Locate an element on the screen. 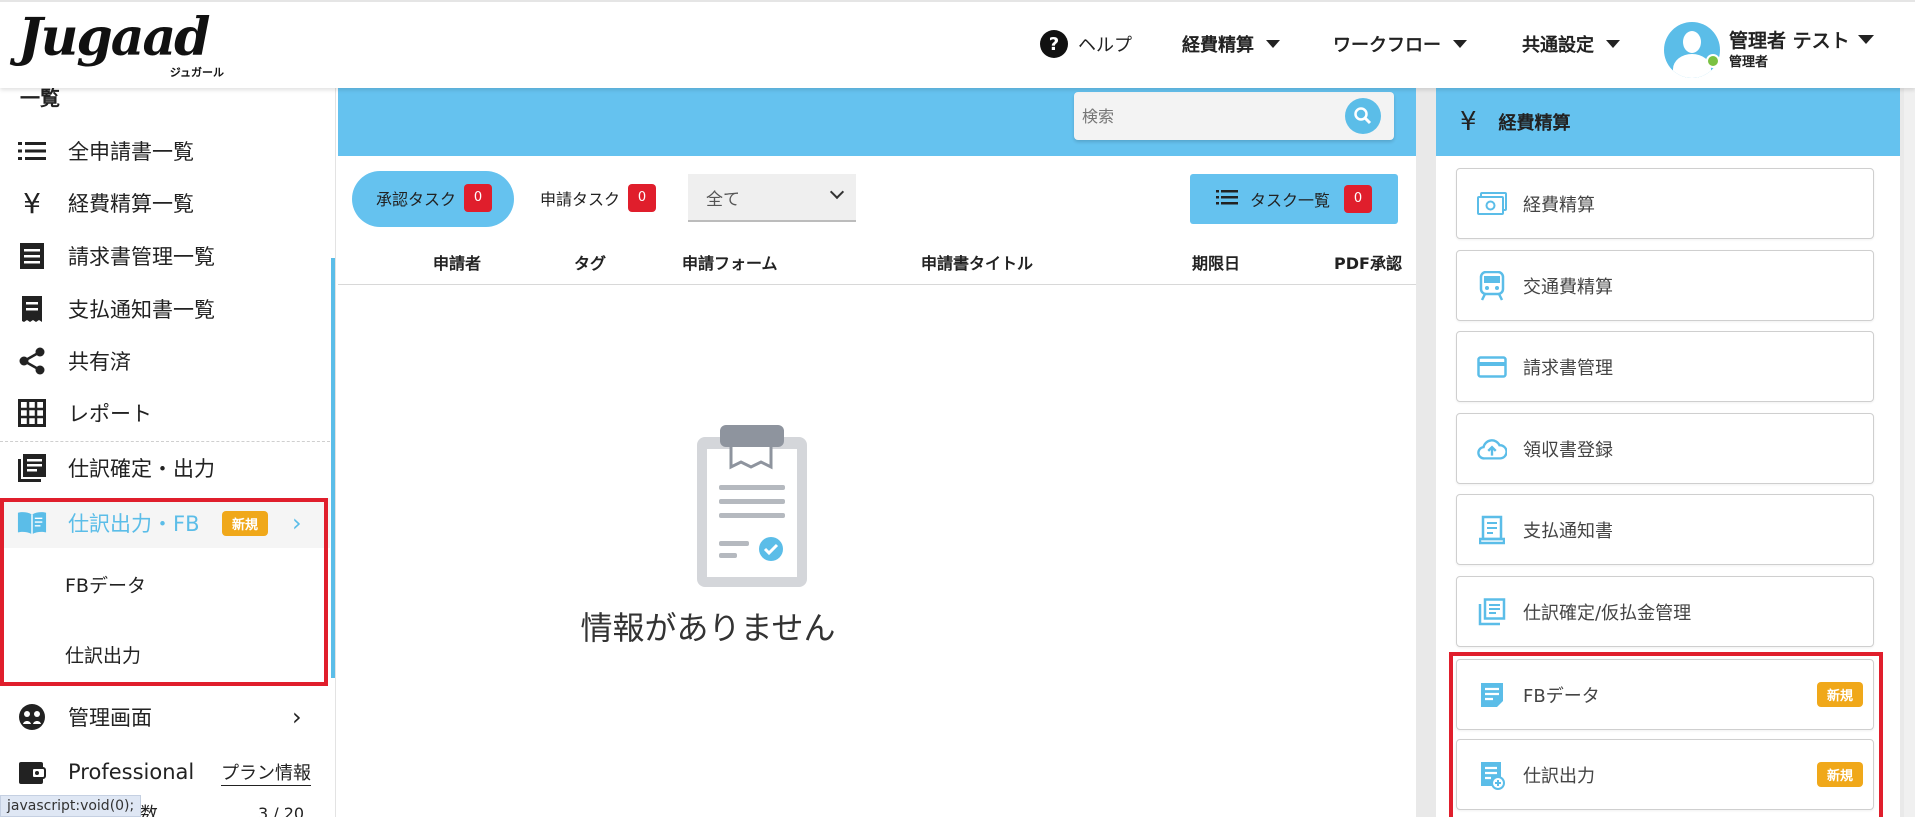 This screenshot has height=817, width=1915. quick-action-journal-advance: 仕訳確定/仮払金管理 is located at coordinates (1665, 611).